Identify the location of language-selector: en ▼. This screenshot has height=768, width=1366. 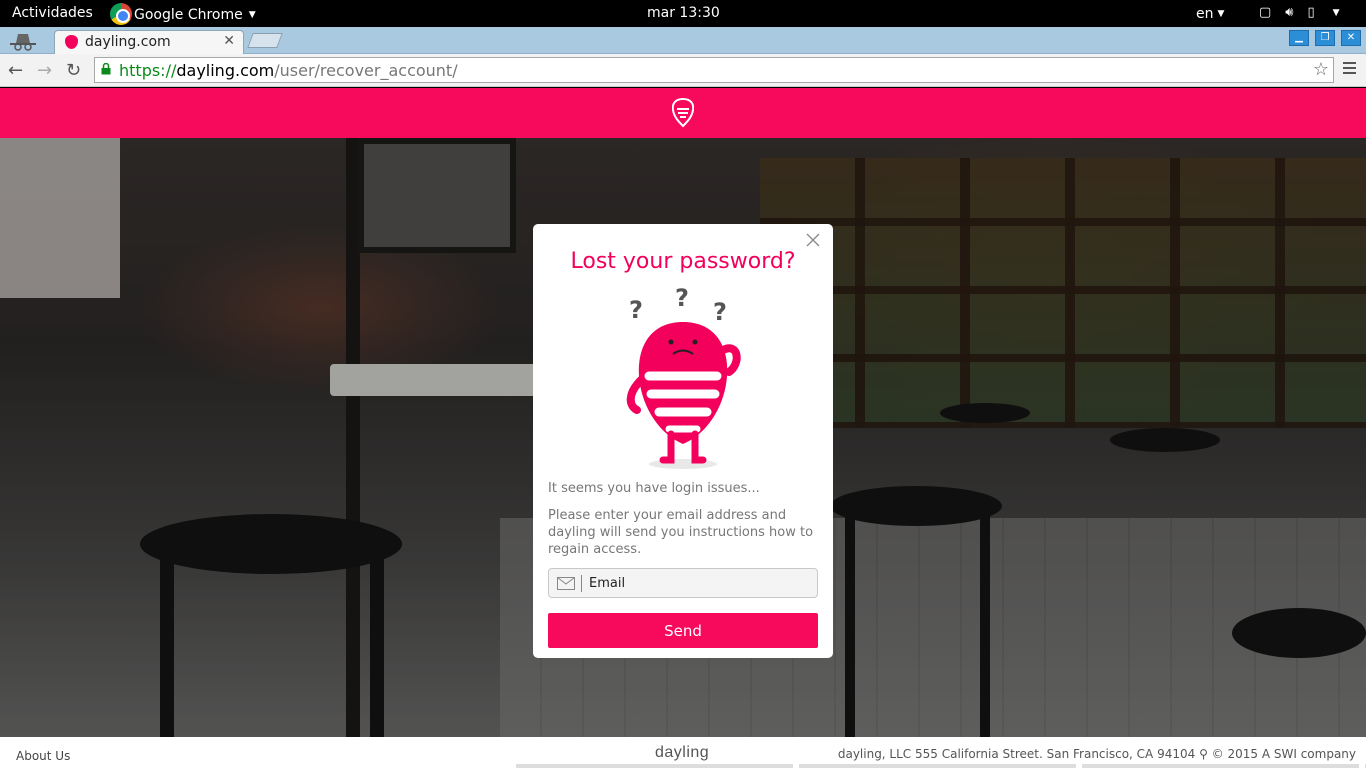
(1210, 14).